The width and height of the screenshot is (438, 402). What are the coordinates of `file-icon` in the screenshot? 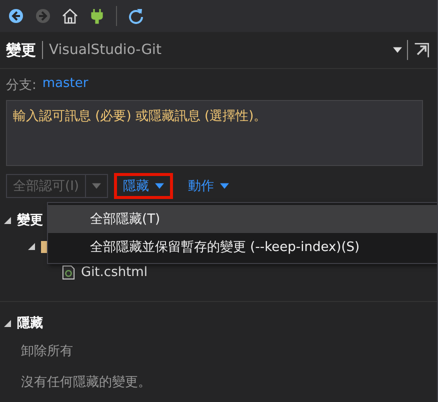 It's located at (68, 272).